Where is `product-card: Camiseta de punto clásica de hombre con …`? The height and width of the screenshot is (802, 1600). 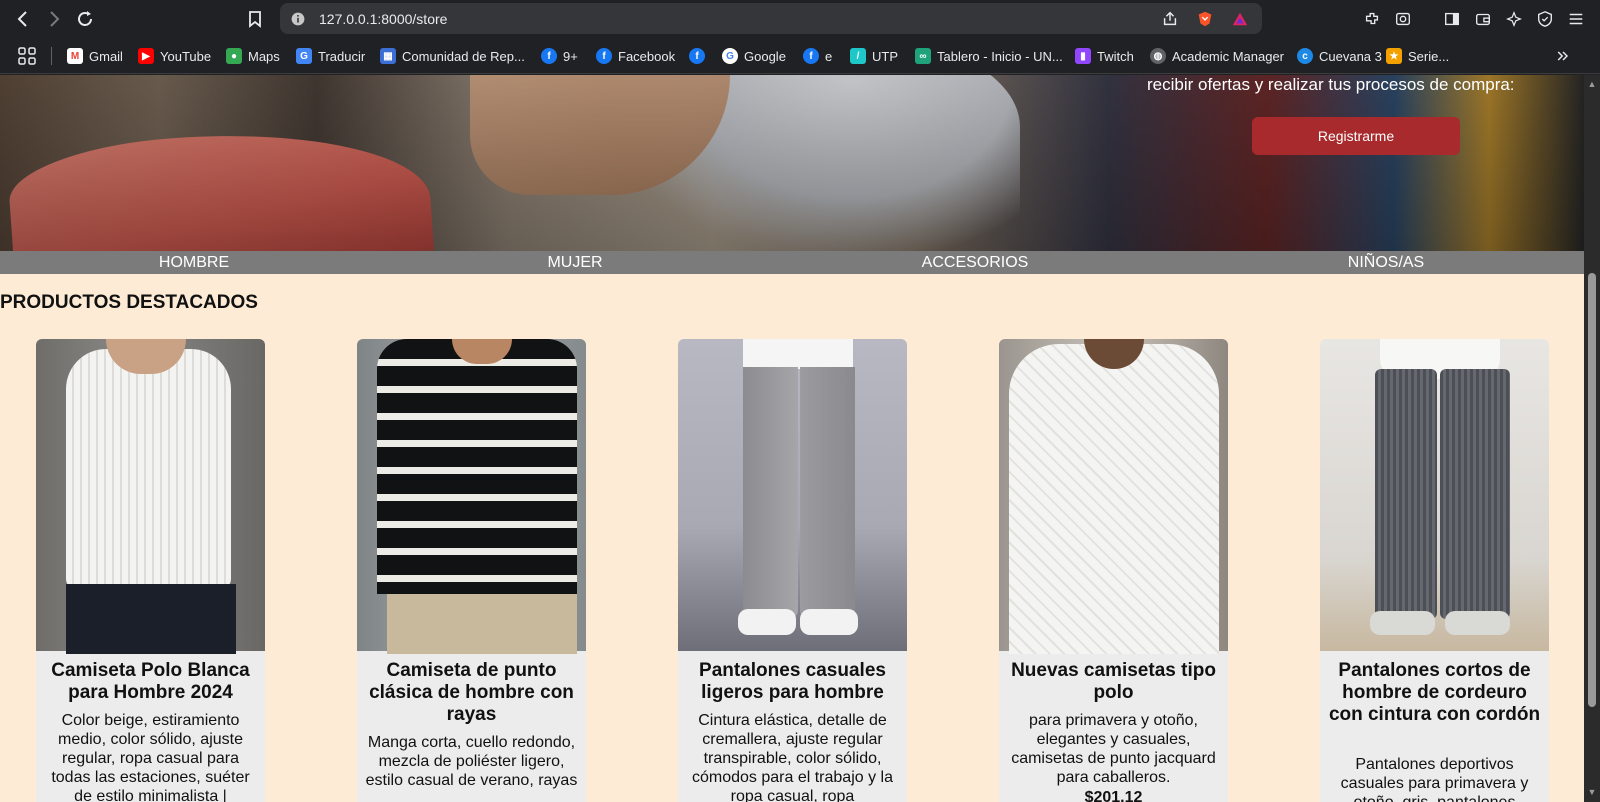
product-card: Camiseta de punto clásica de hombre con … is located at coordinates (471, 570).